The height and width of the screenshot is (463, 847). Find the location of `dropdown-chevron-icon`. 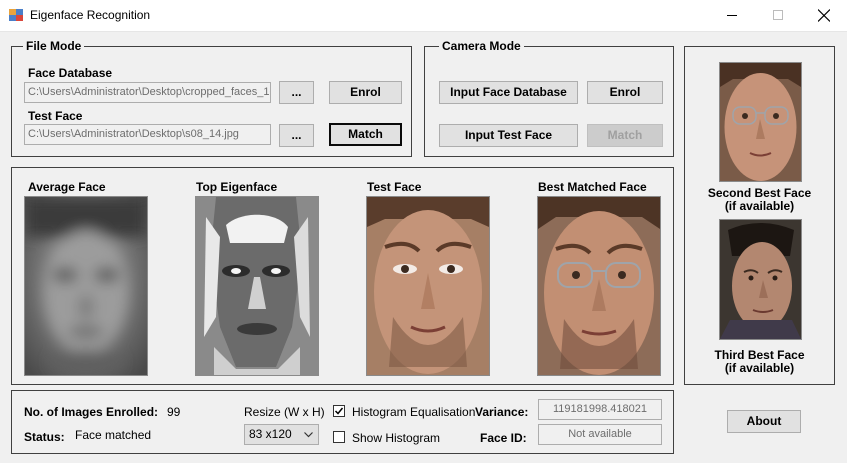

dropdown-chevron-icon is located at coordinates (308, 435).